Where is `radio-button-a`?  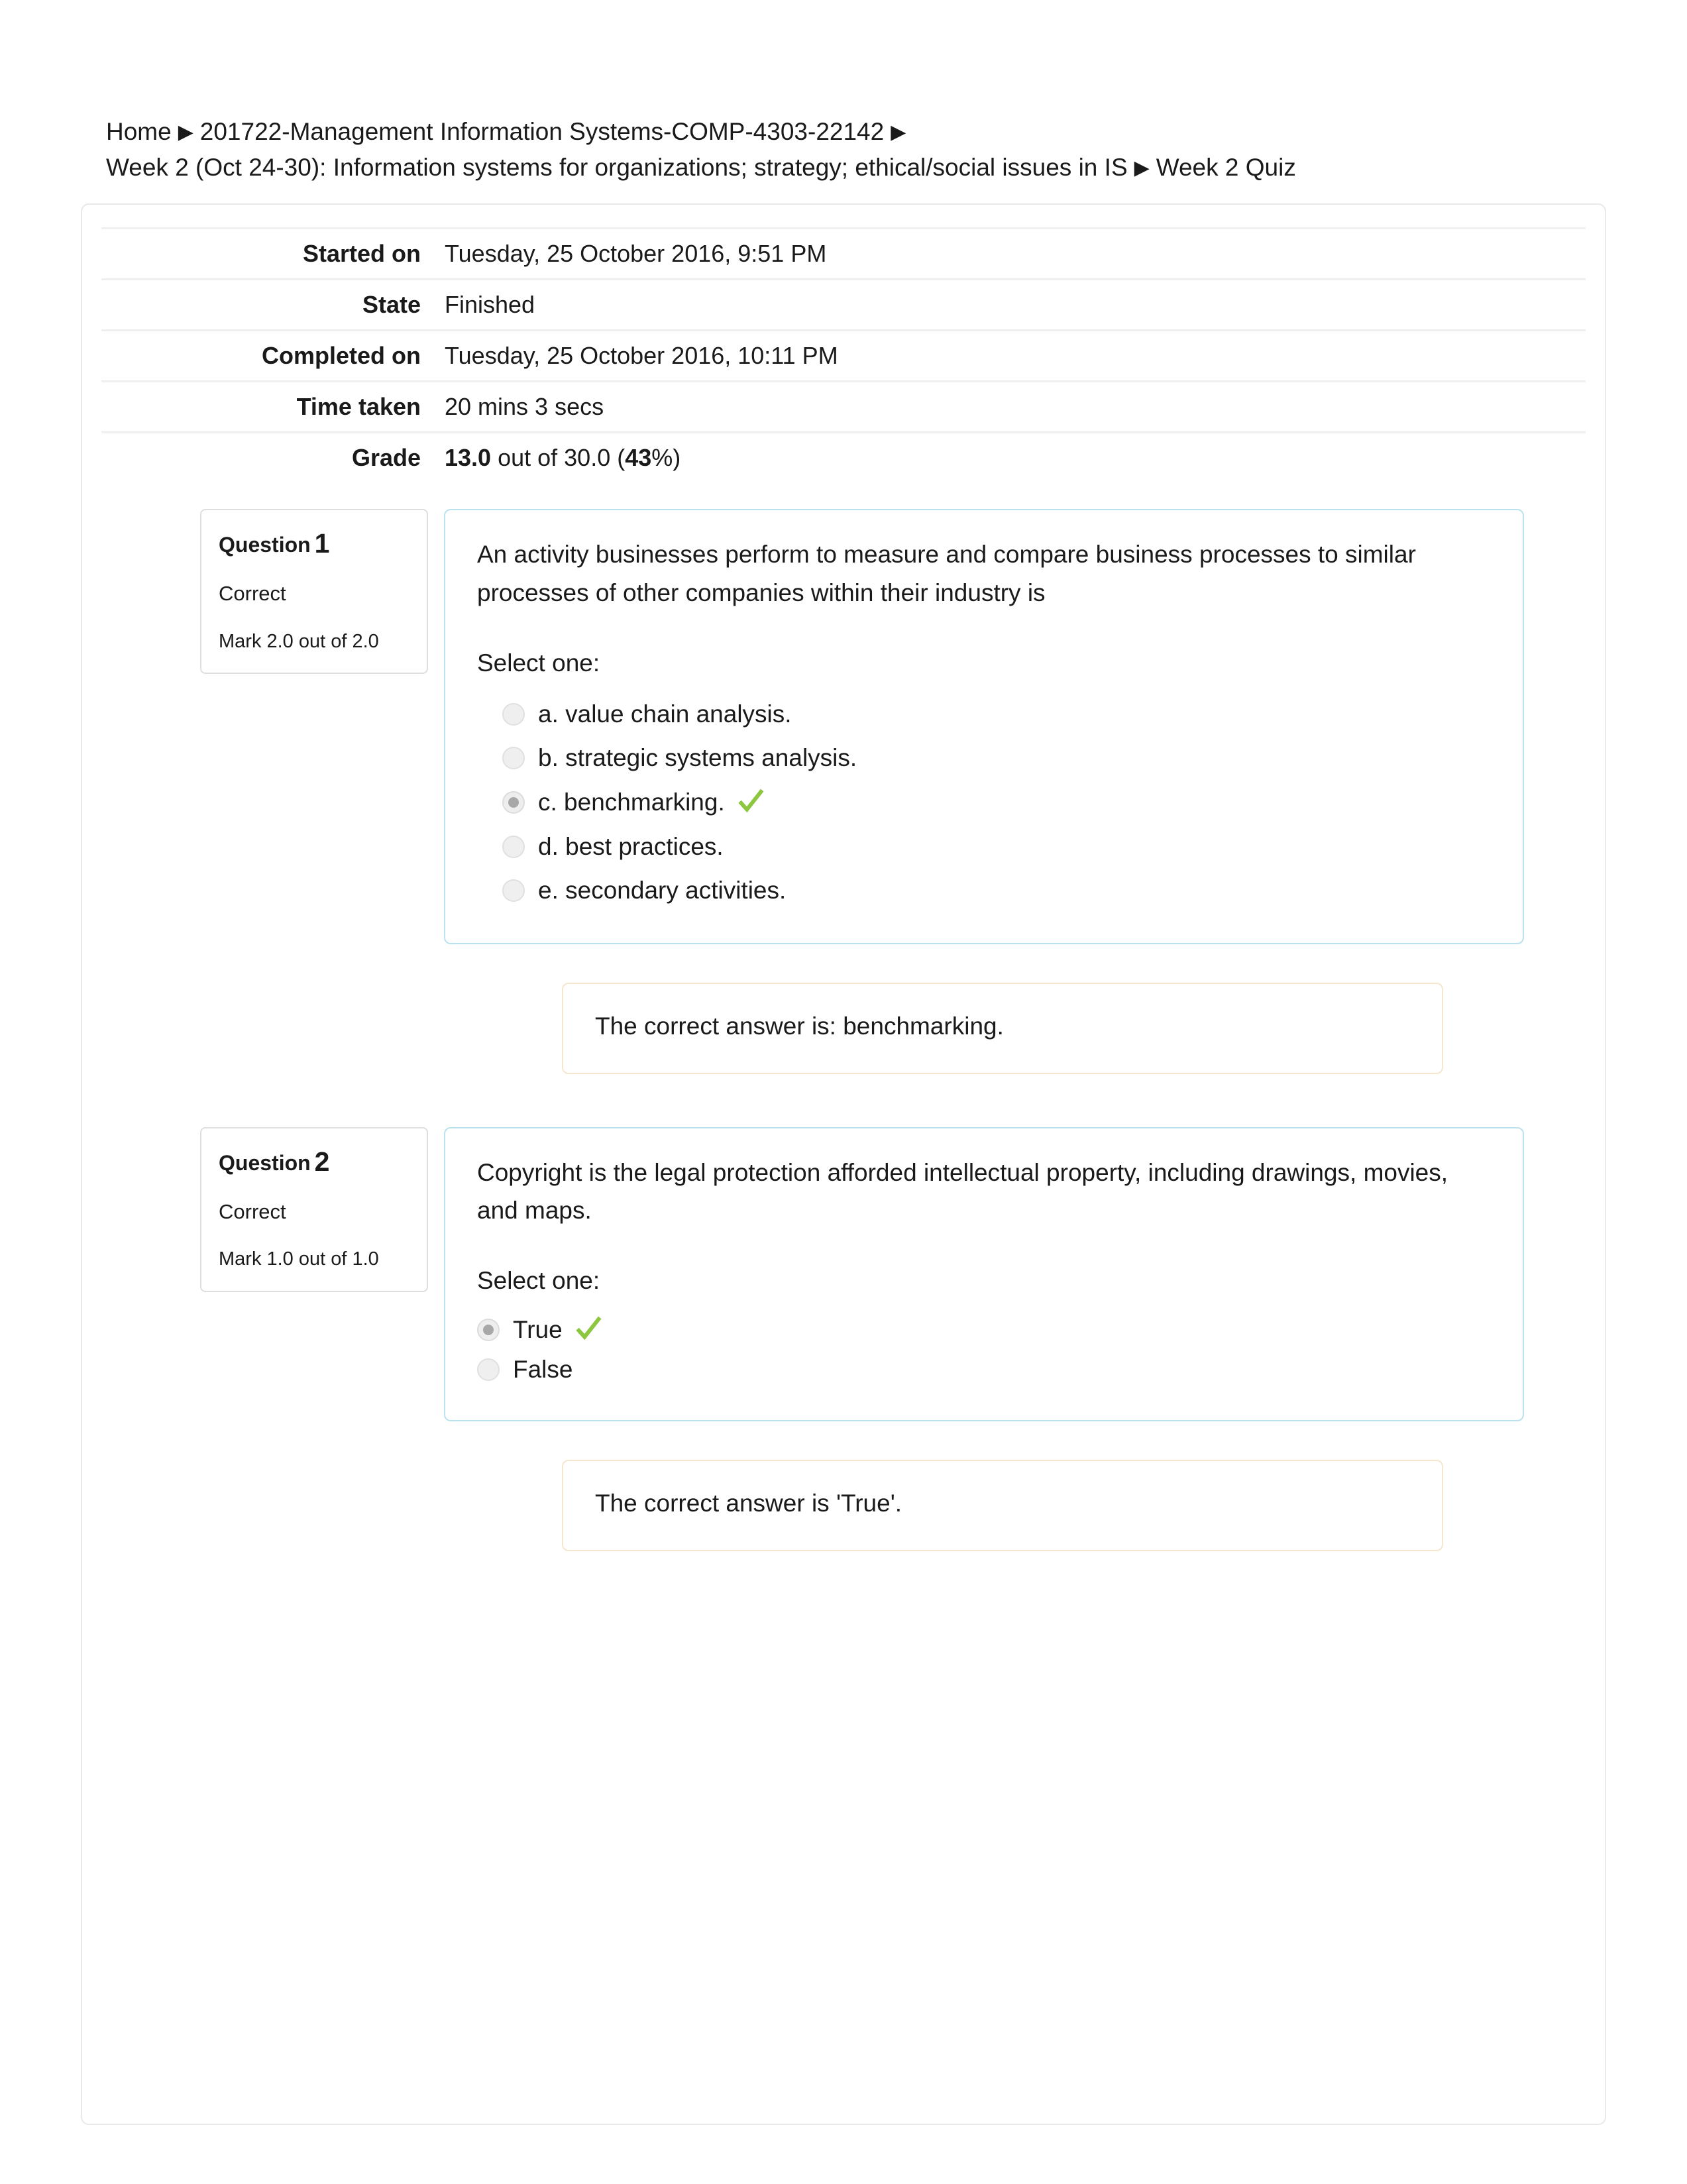 radio-button-a is located at coordinates (513, 714).